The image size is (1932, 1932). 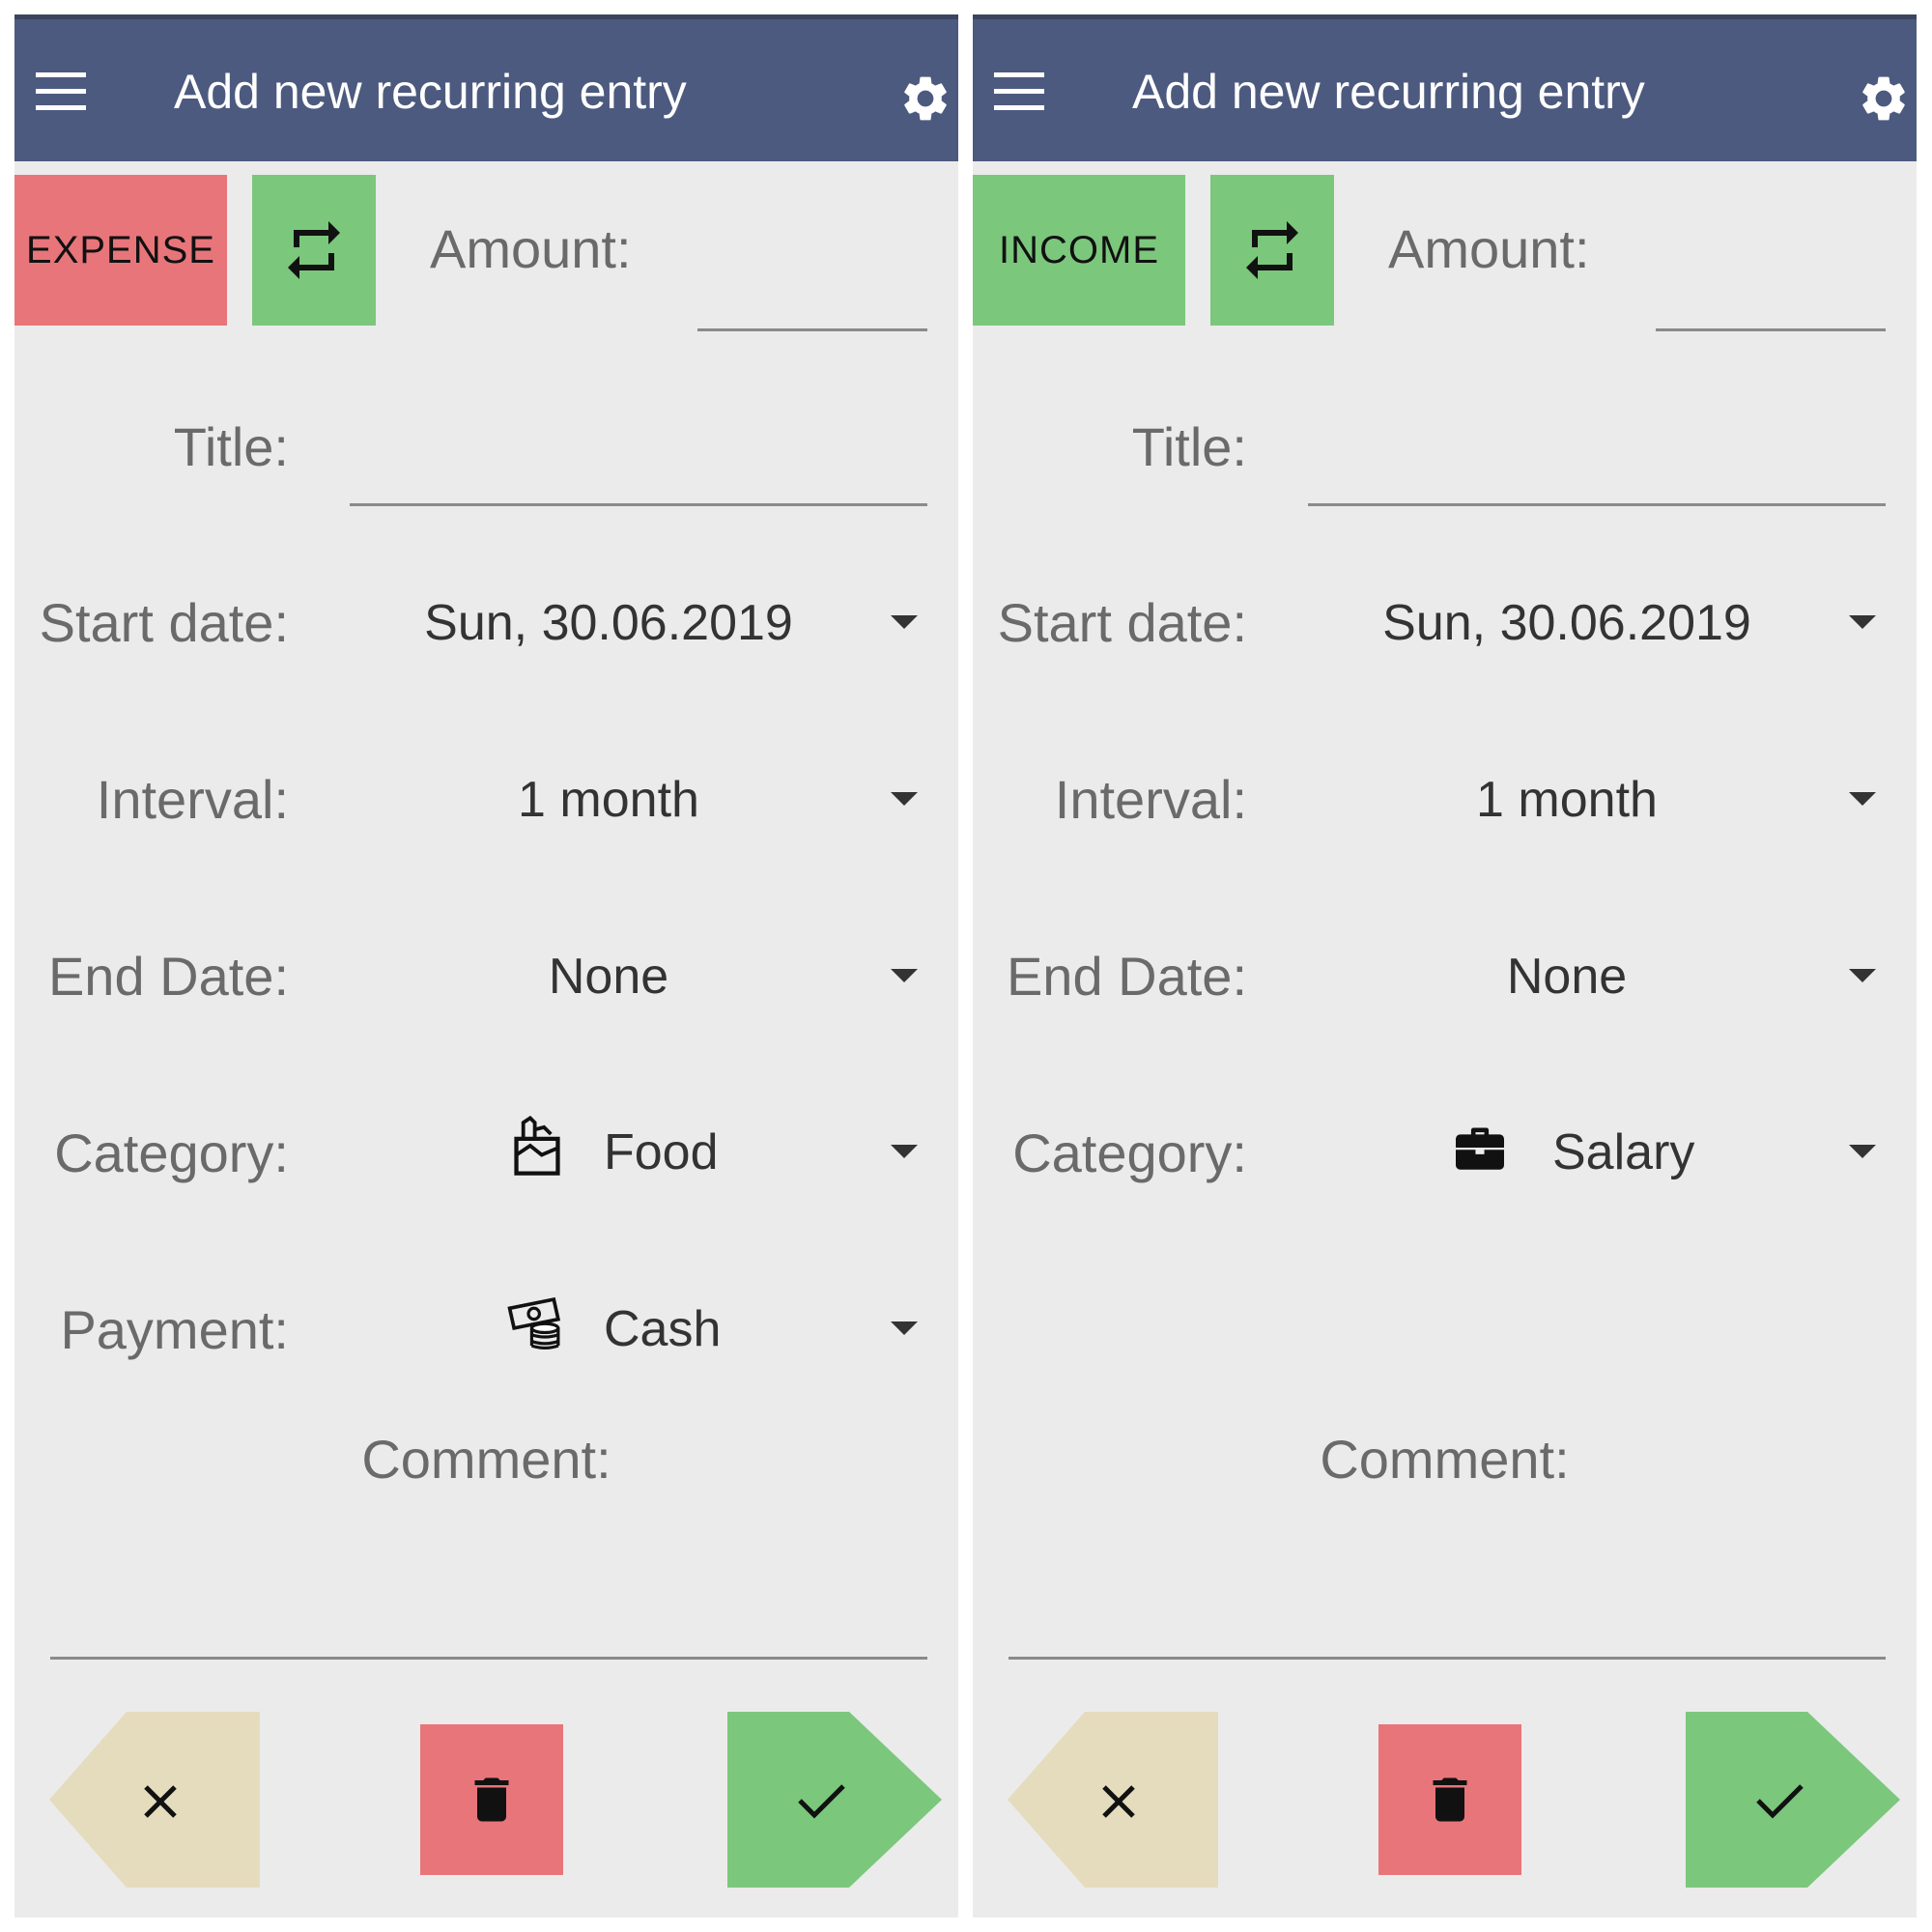 I want to click on income-type-button: INCOME, so click(x=1079, y=250).